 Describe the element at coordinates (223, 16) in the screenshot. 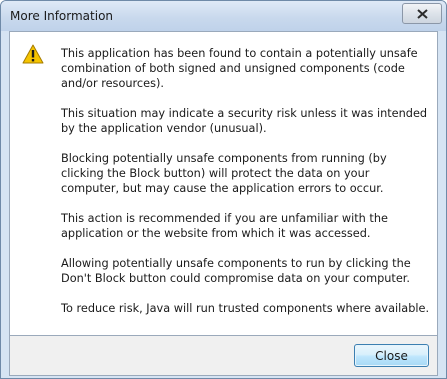

I see `title-bar: More Information` at that location.